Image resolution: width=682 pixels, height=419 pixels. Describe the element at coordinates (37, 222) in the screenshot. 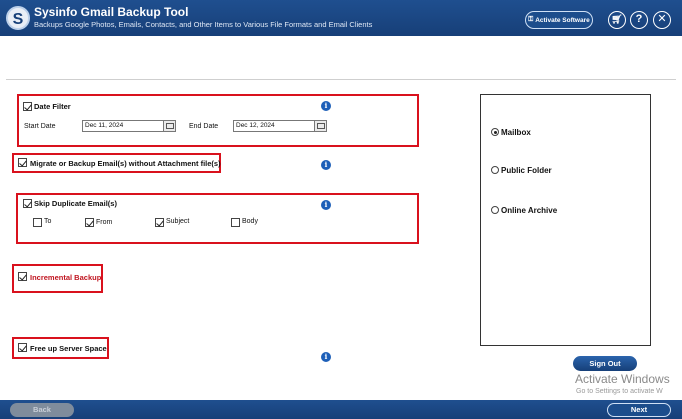

I see `dup-to-checkbox` at that location.